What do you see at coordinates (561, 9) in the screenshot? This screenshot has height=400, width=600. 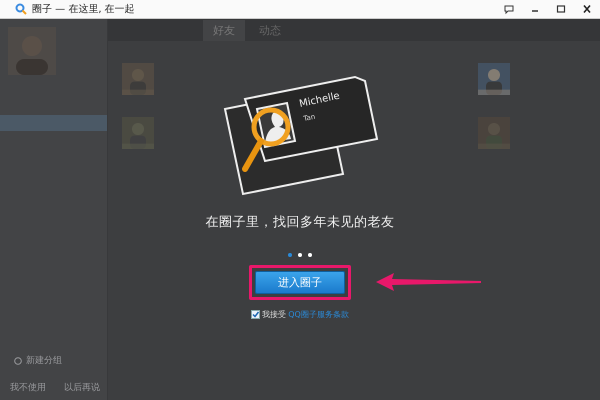 I see `maximize-icon` at bounding box center [561, 9].